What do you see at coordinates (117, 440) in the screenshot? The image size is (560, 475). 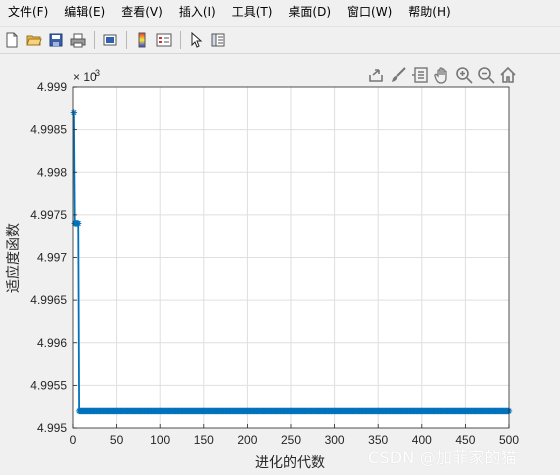 I see `x-tick-label: 50` at bounding box center [117, 440].